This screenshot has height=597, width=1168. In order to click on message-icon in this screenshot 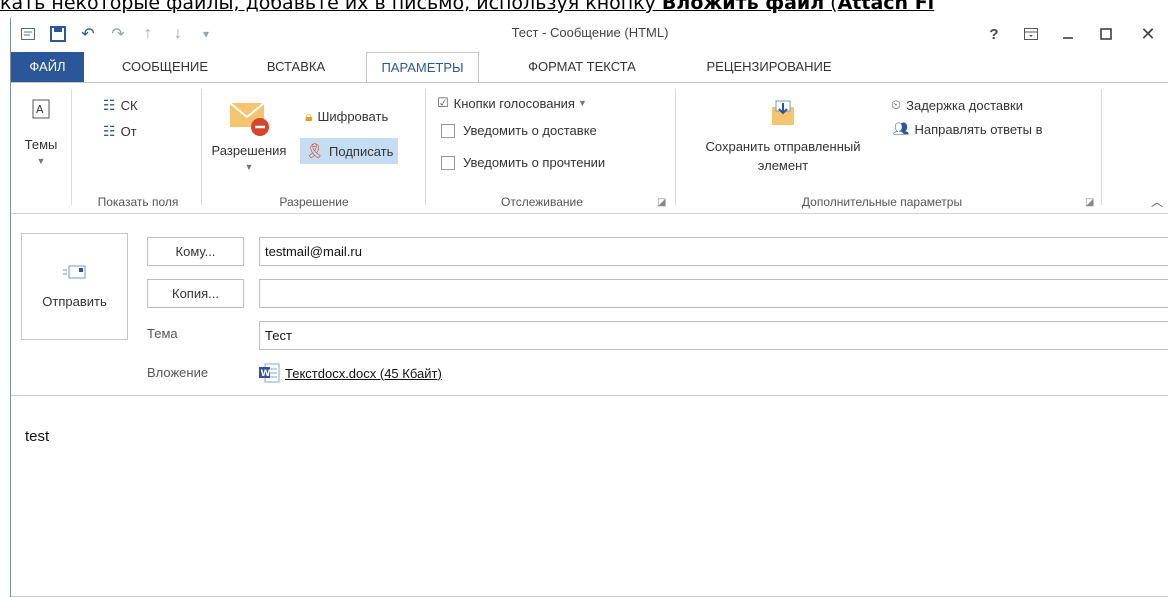, I will do `click(28, 34)`.